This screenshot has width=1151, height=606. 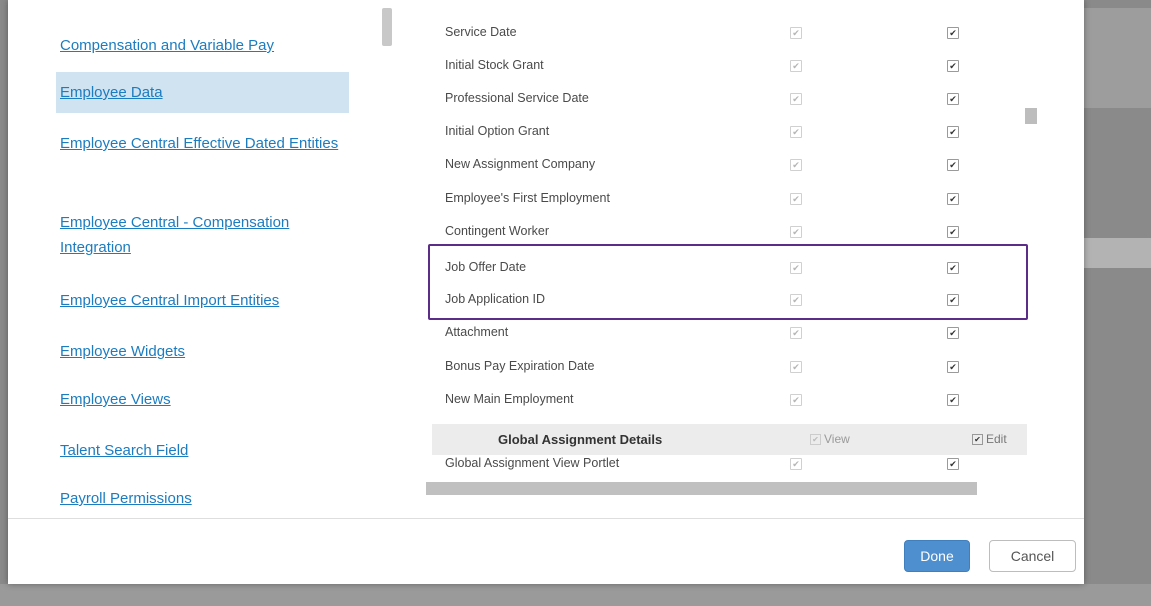 What do you see at coordinates (205, 498) in the screenshot?
I see `nav-item-payroll-permissions: Payroll Permissions` at bounding box center [205, 498].